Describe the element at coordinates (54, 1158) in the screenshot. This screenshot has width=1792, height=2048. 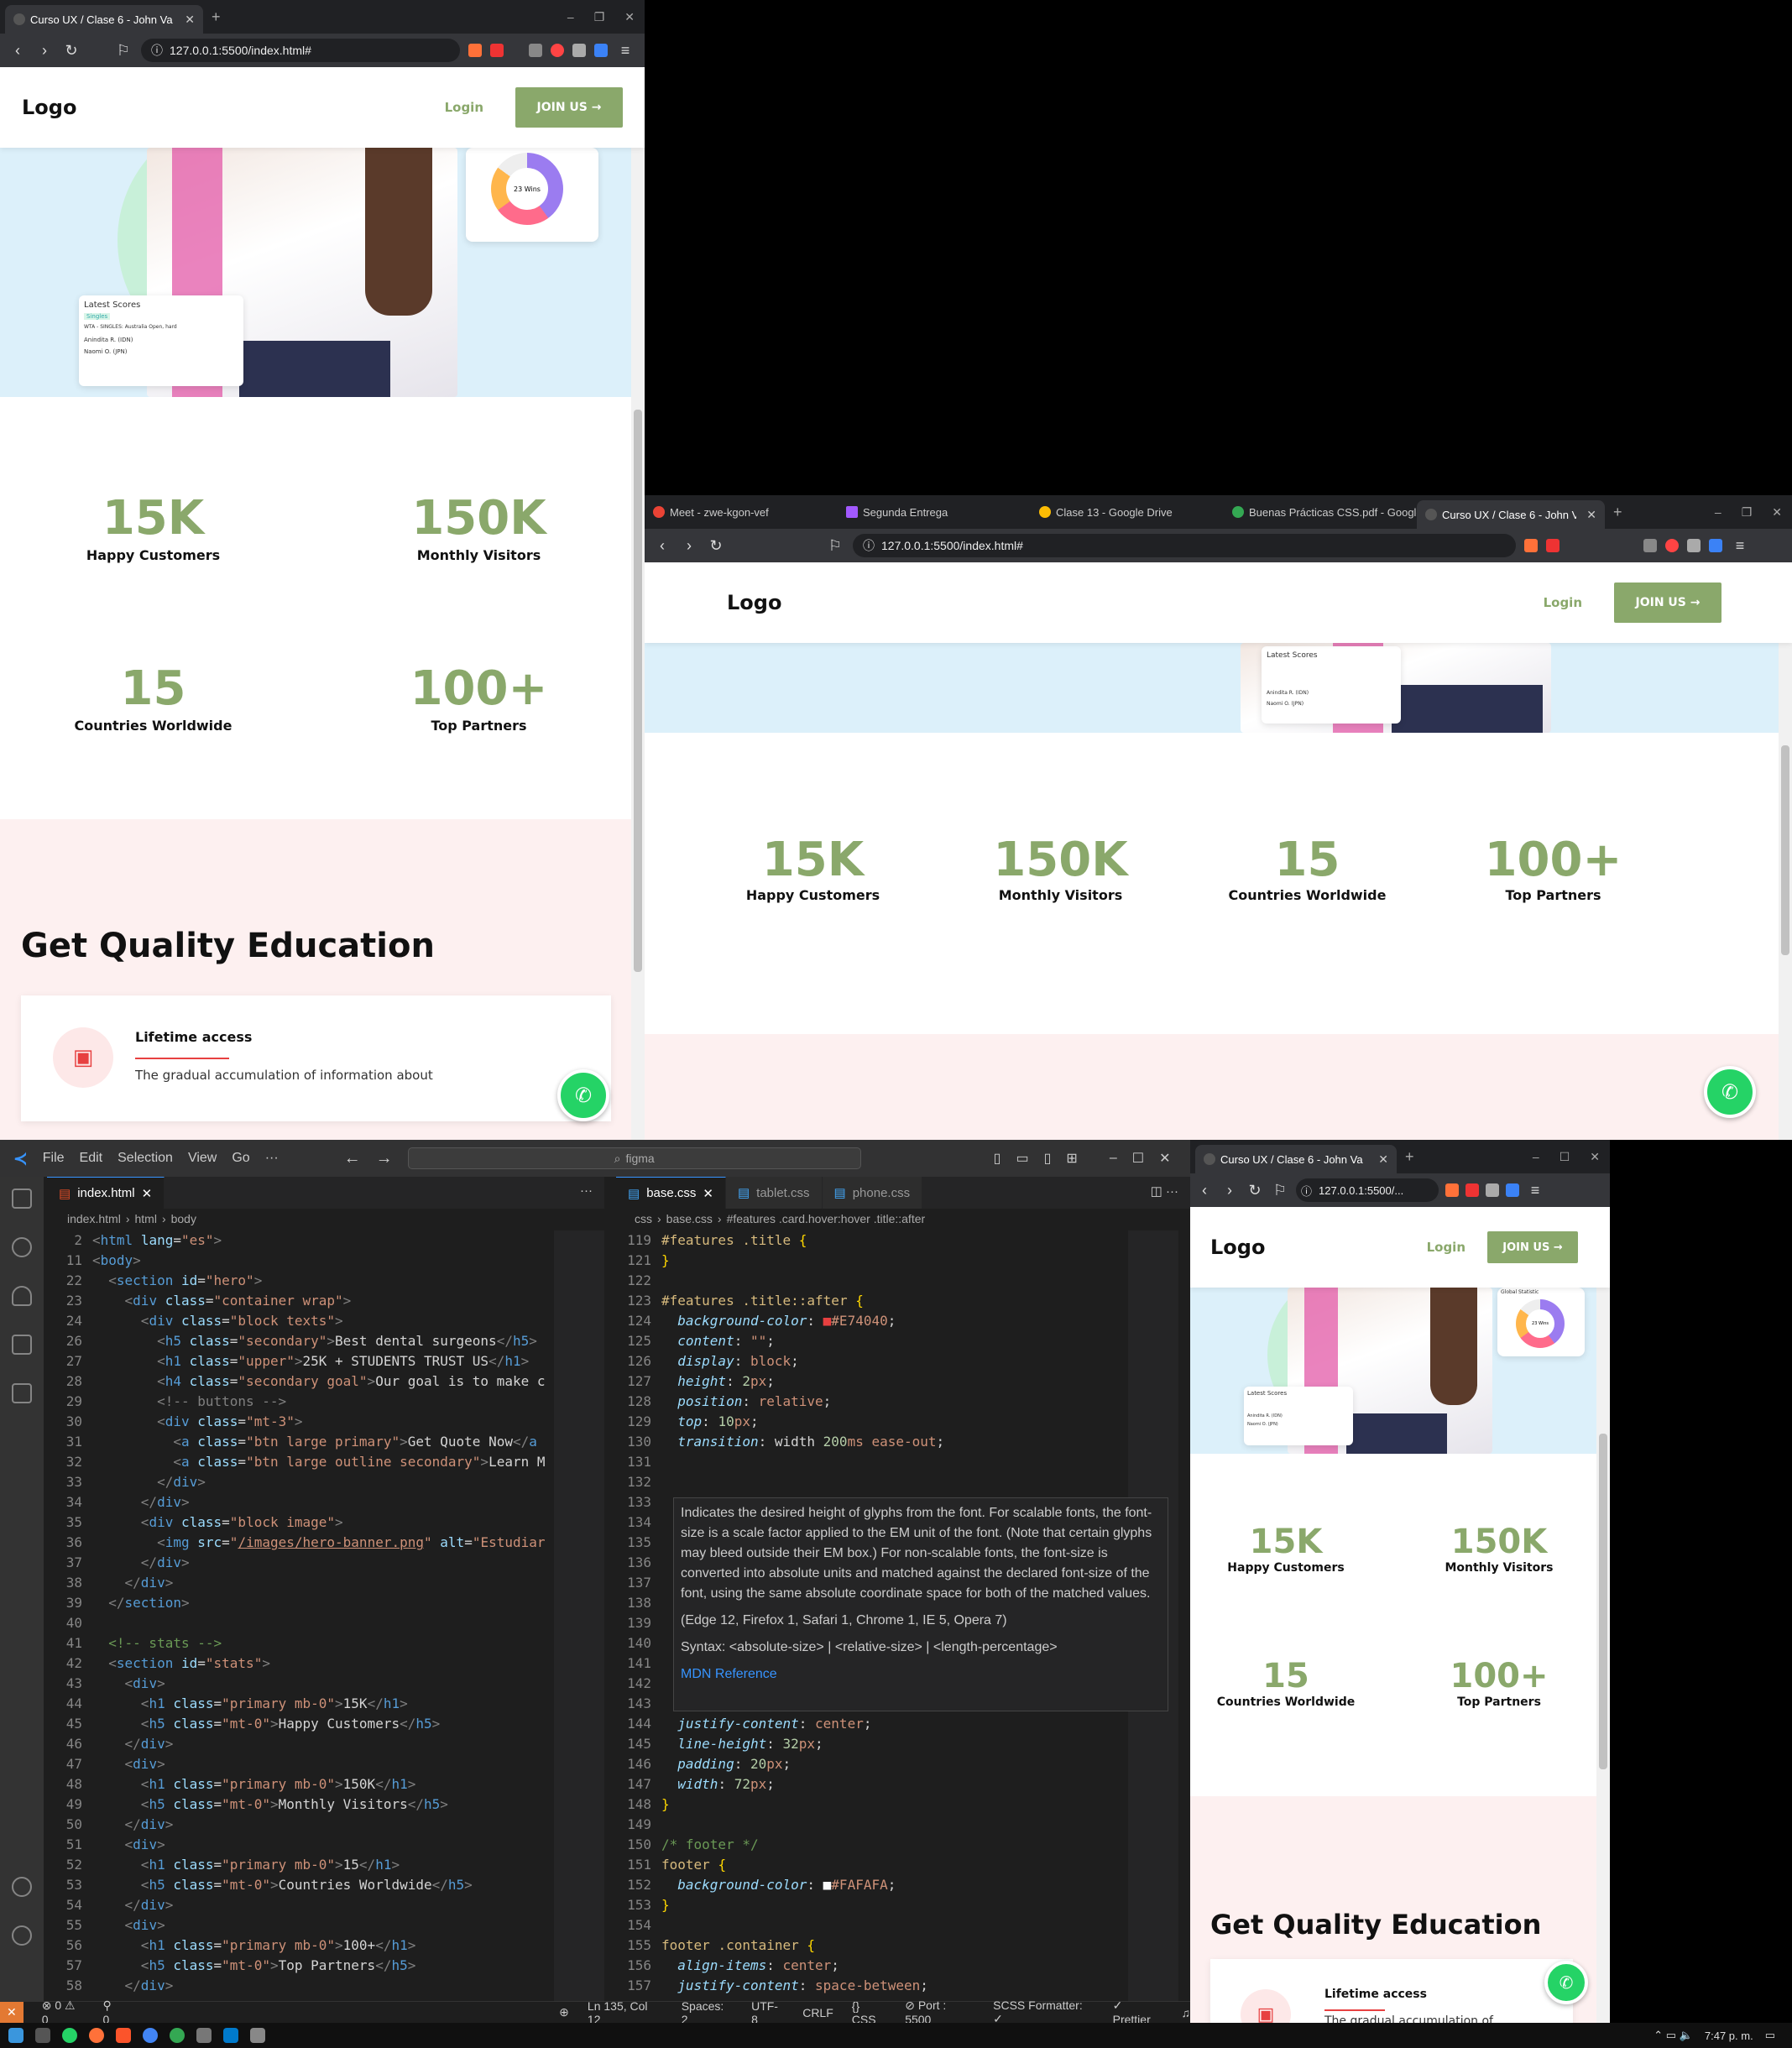
I see `menu-file: File` at that location.